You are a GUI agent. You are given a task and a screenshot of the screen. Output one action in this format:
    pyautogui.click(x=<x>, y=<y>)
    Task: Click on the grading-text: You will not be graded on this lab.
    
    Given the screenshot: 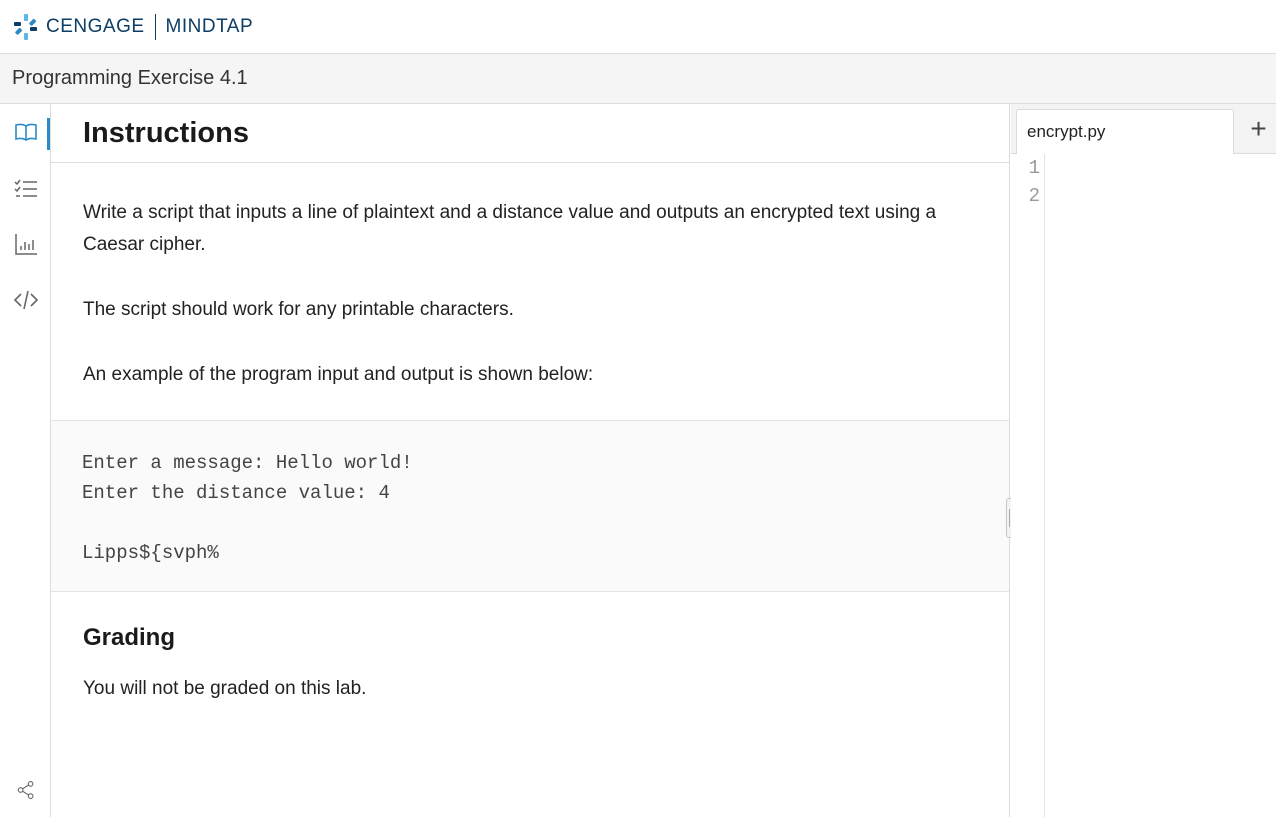 What is the action you would take?
    pyautogui.click(x=225, y=688)
    